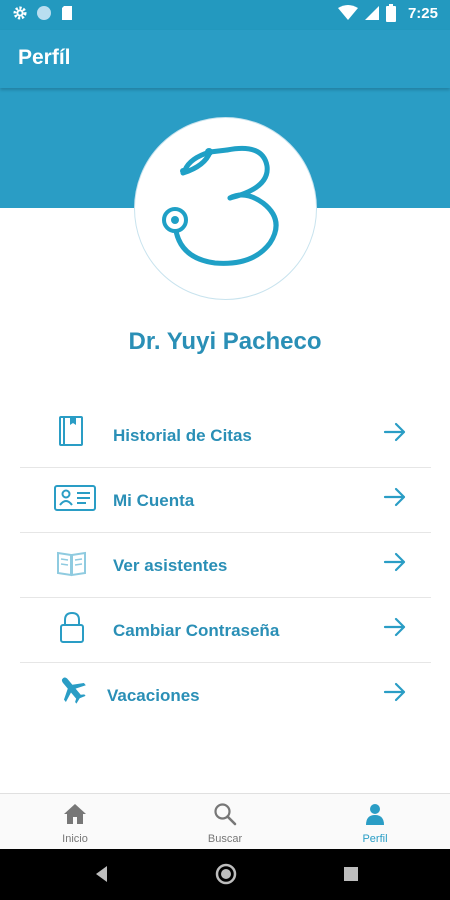 Image resolution: width=450 pixels, height=900 pixels. What do you see at coordinates (347, 12) in the screenshot?
I see `wifi-icon` at bounding box center [347, 12].